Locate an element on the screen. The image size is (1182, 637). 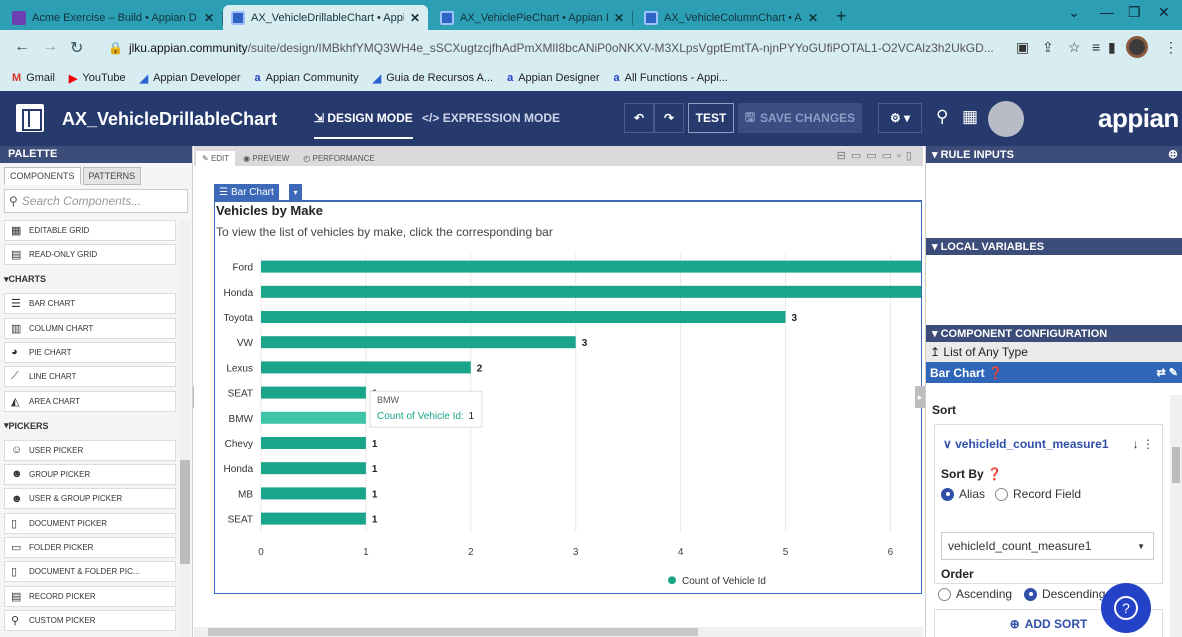
reload-icon: ↻ is located at coordinates (76, 48).